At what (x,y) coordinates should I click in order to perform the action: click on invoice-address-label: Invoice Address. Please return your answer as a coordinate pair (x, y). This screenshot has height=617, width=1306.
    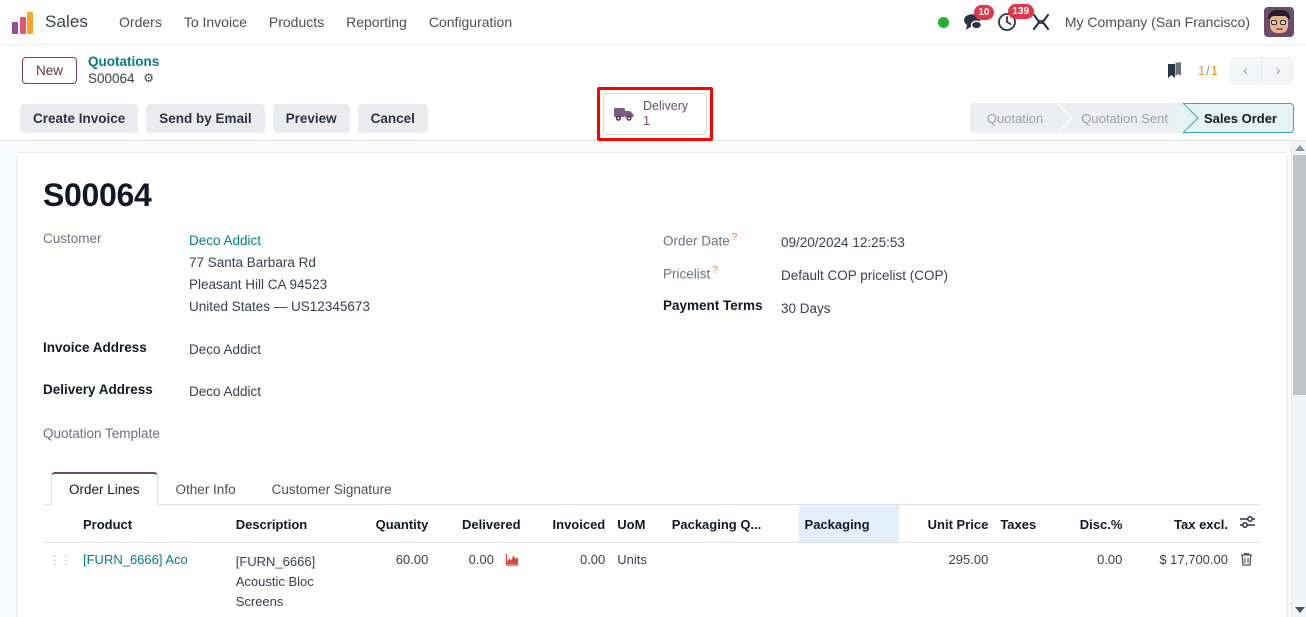
    Looking at the image, I should click on (95, 348).